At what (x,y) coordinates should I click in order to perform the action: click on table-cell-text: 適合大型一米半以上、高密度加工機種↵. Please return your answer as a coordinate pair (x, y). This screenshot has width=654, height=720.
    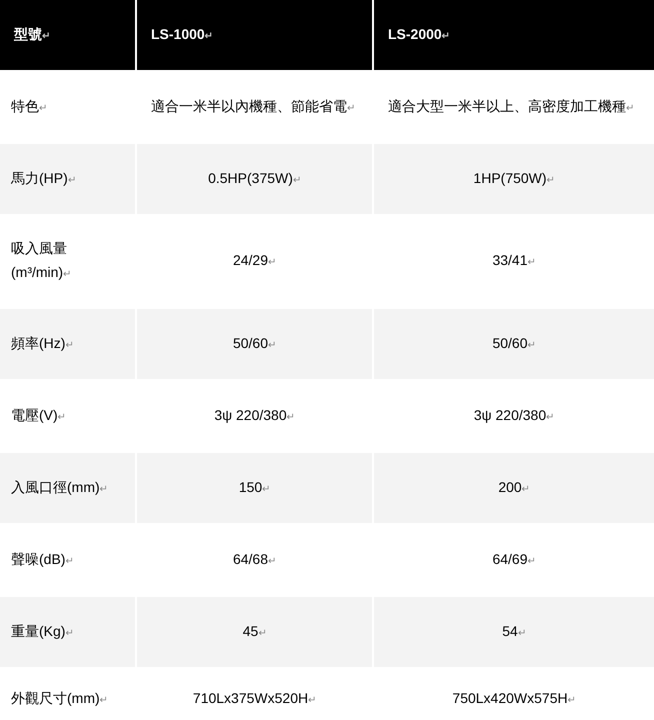
    Looking at the image, I should click on (511, 106).